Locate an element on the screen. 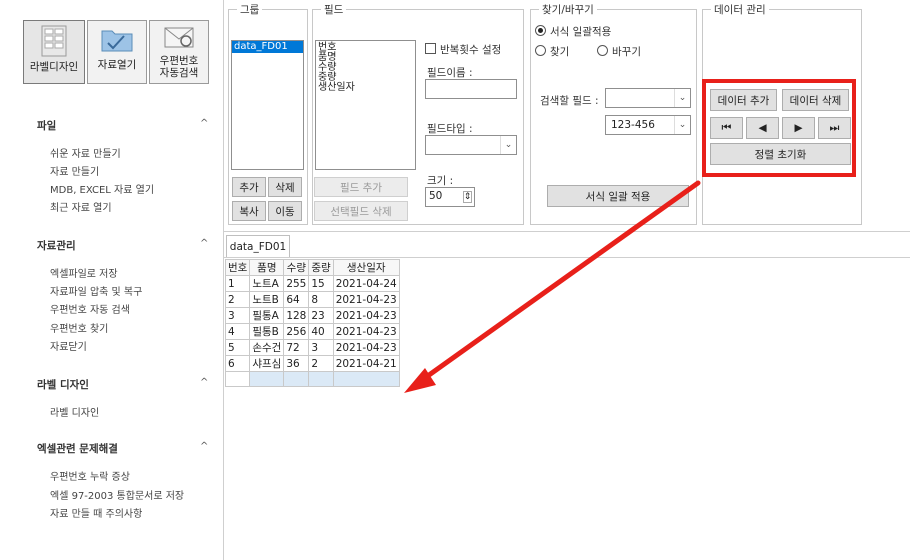 Image resolution: width=910 pixels, height=560 pixels. annotation-arrow is located at coordinates (552, 286).